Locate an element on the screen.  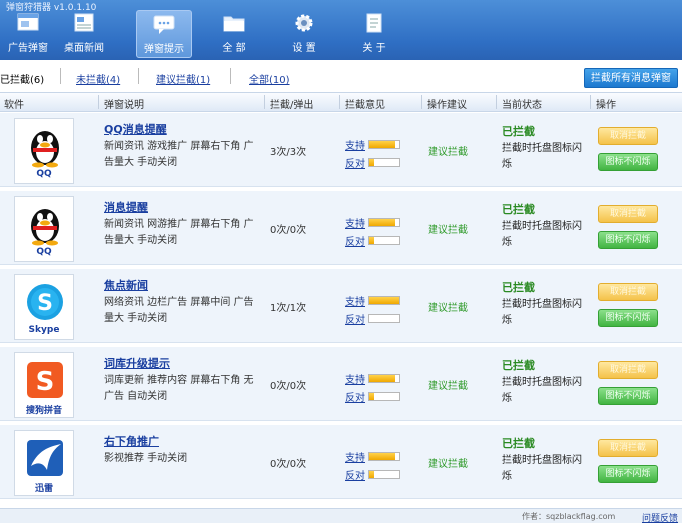
app-name: QQ is located at coordinates (44, 252).